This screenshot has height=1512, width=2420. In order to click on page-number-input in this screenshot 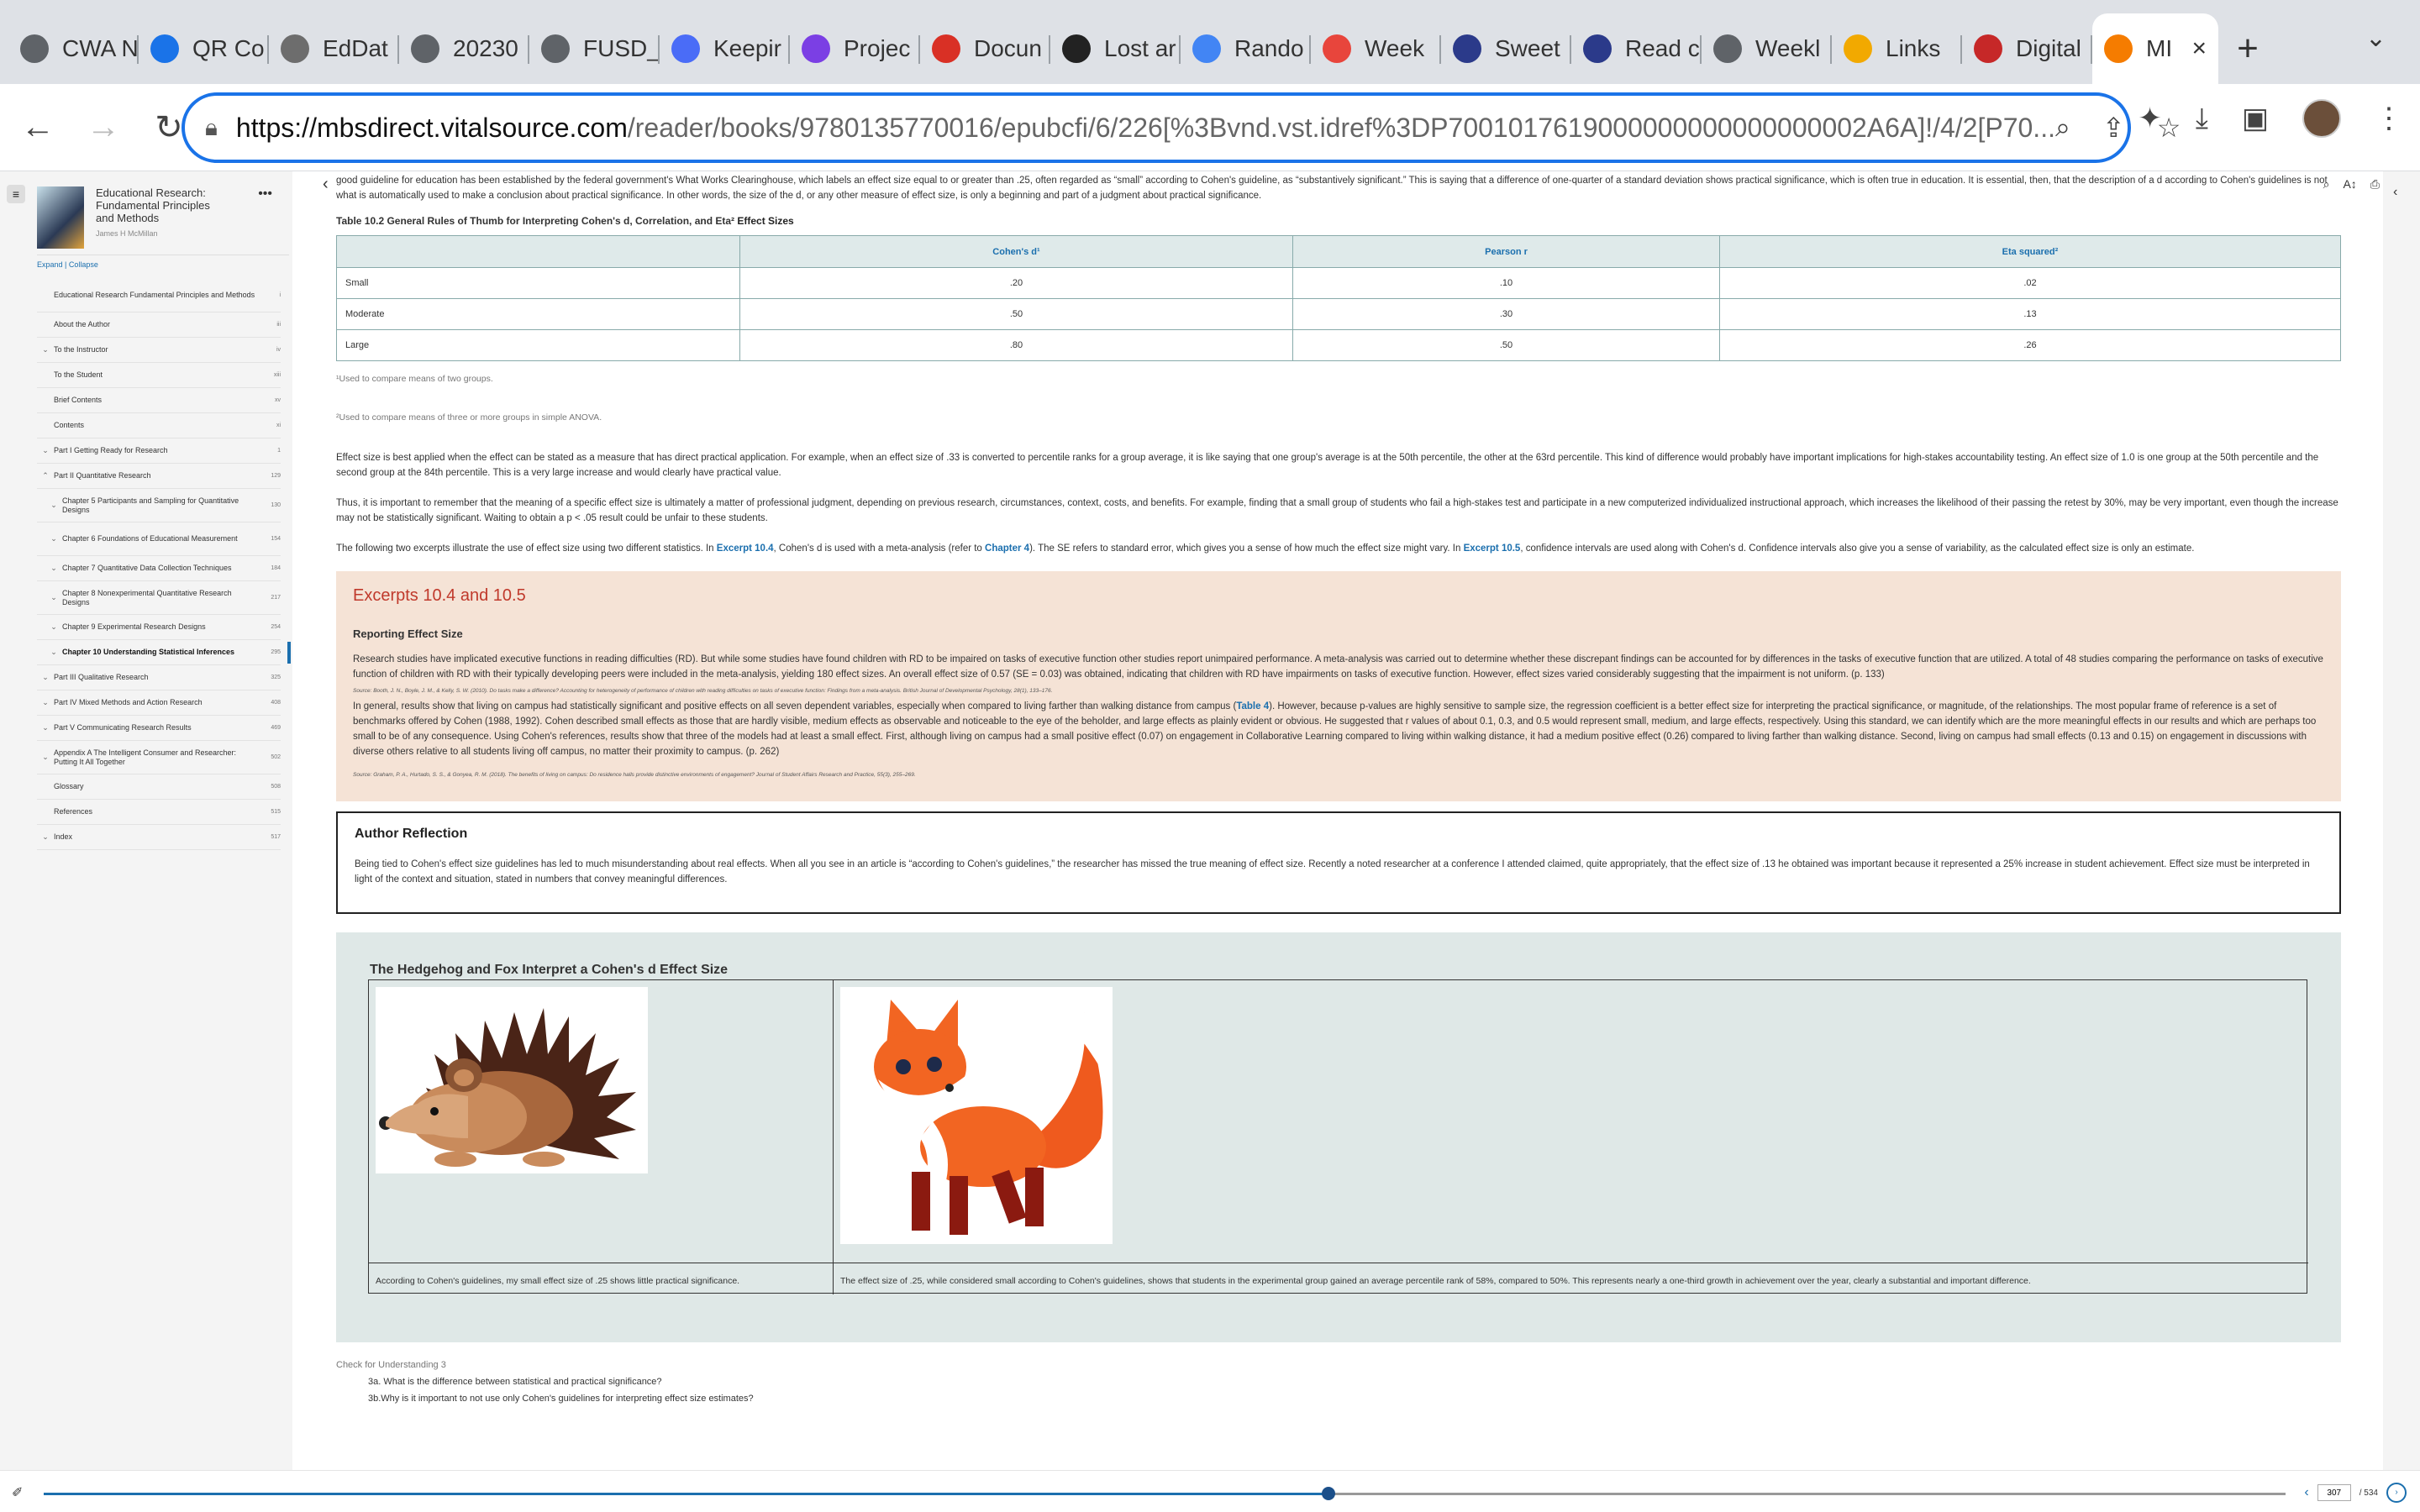, I will do `click(2334, 1492)`.